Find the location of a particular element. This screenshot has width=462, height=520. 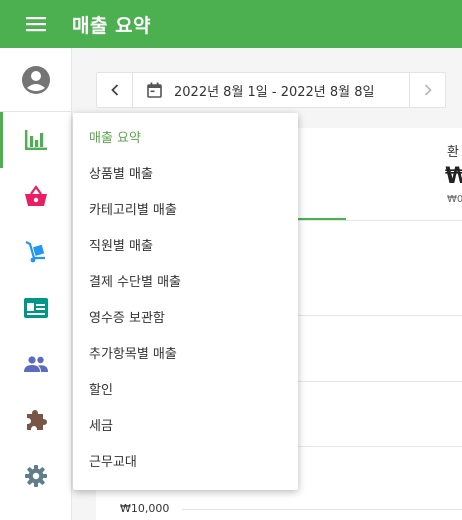

puzzle-icon is located at coordinates (37, 420).